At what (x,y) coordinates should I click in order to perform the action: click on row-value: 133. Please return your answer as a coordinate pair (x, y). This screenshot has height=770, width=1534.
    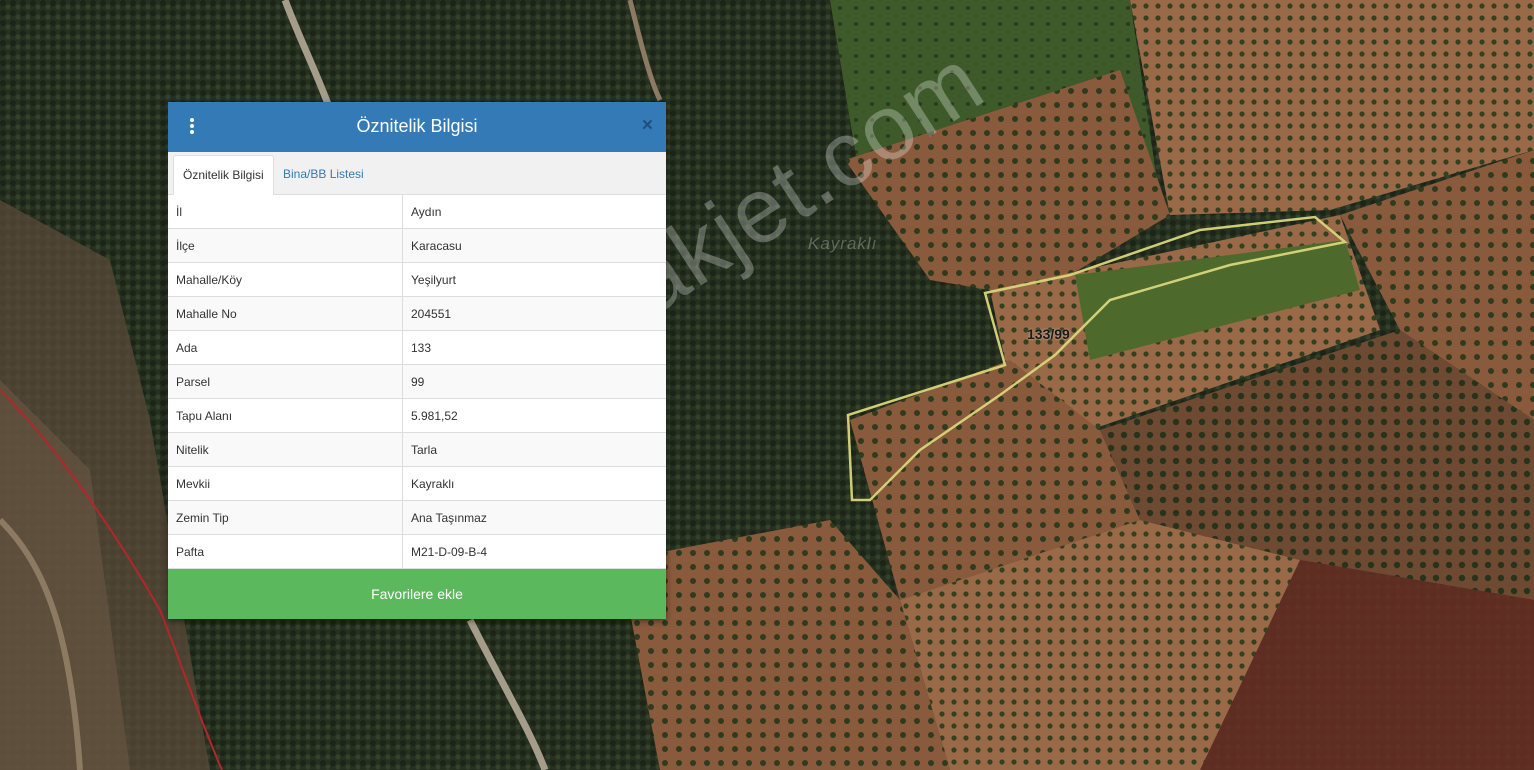
    Looking at the image, I should click on (534, 347).